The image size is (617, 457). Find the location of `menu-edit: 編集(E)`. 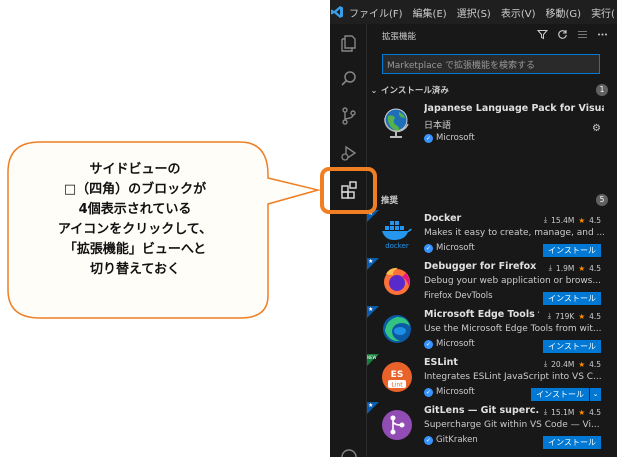

menu-edit: 編集(E) is located at coordinates (430, 12).